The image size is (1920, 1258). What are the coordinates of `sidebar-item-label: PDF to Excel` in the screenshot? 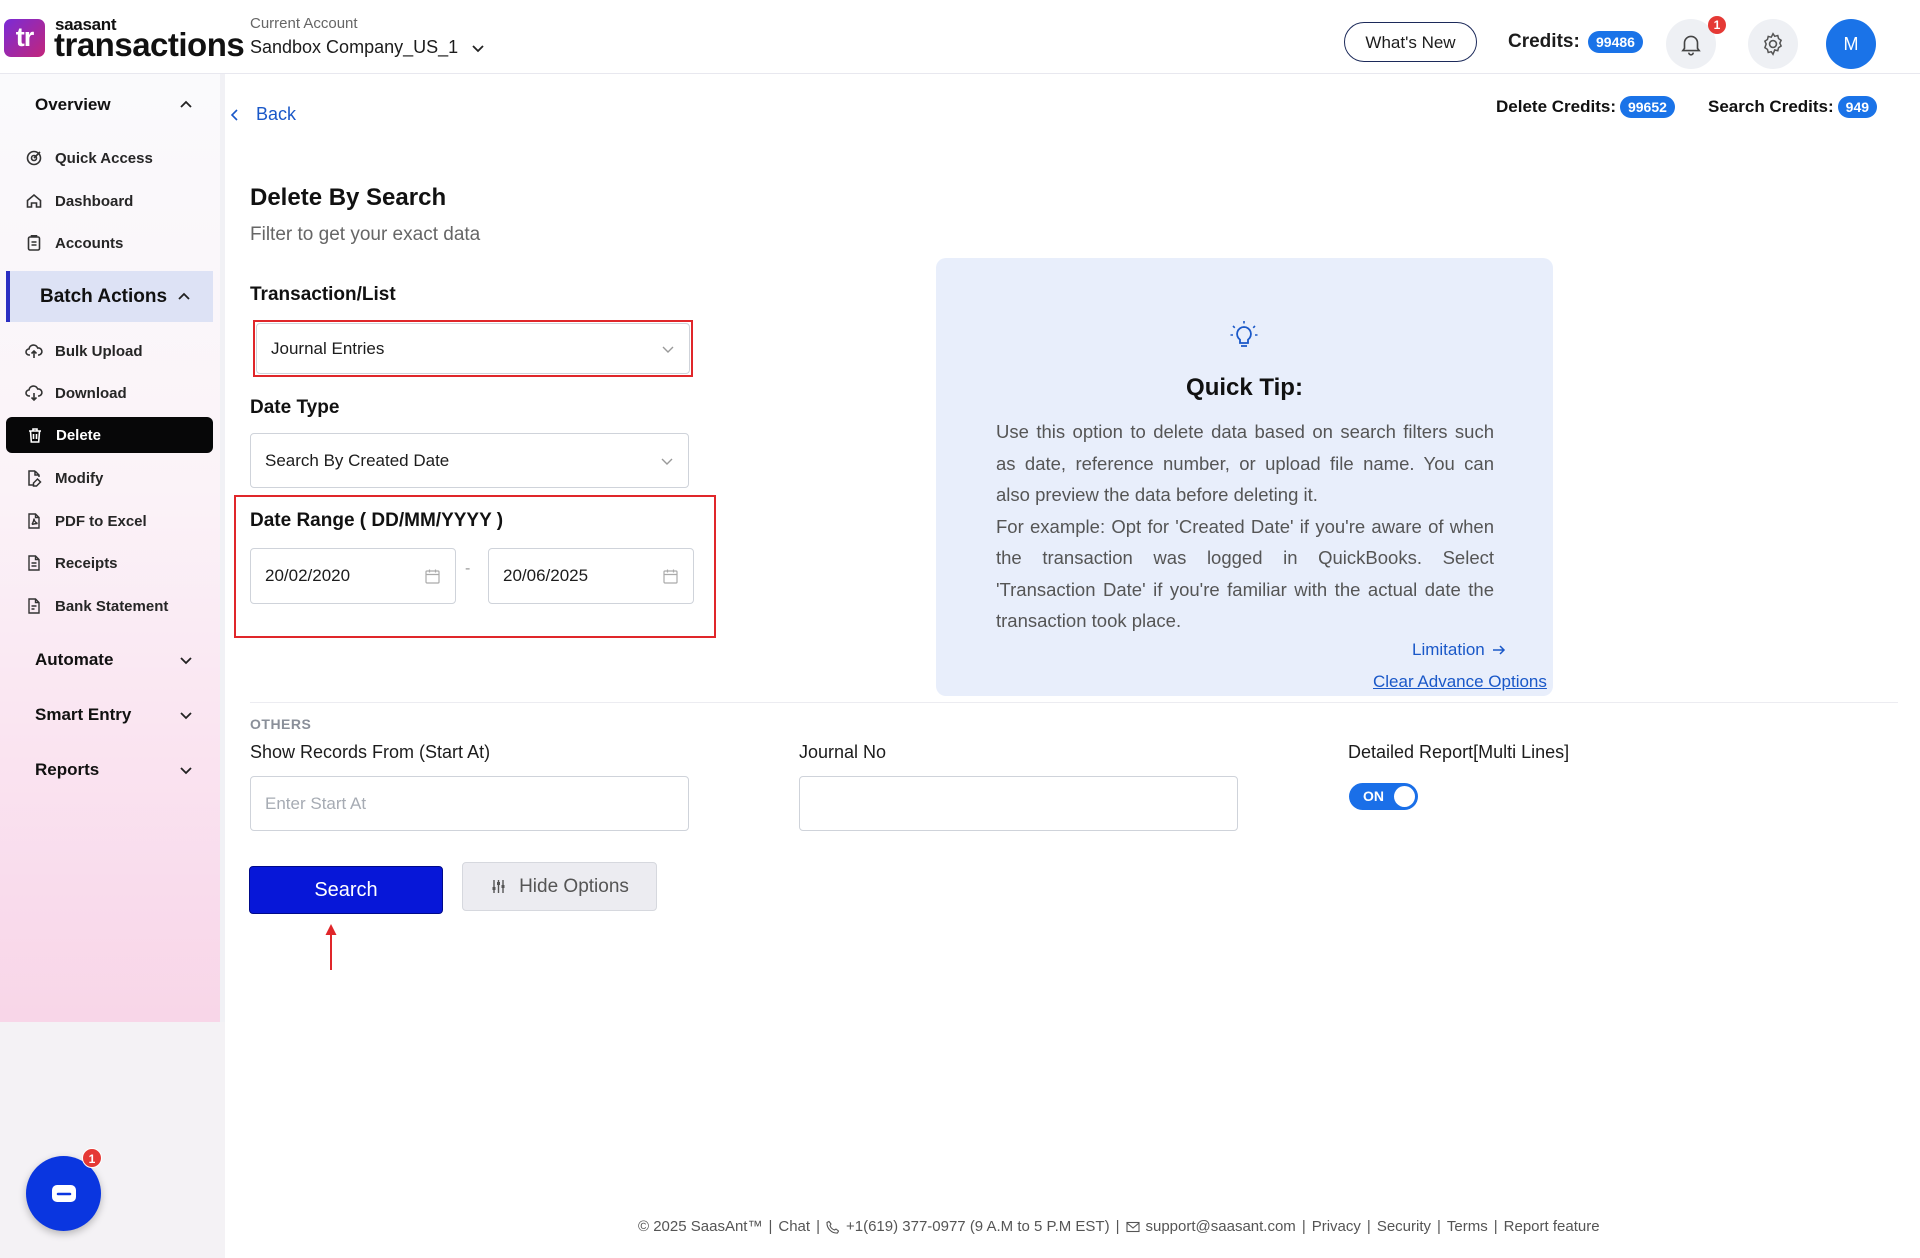 It's located at (101, 521).